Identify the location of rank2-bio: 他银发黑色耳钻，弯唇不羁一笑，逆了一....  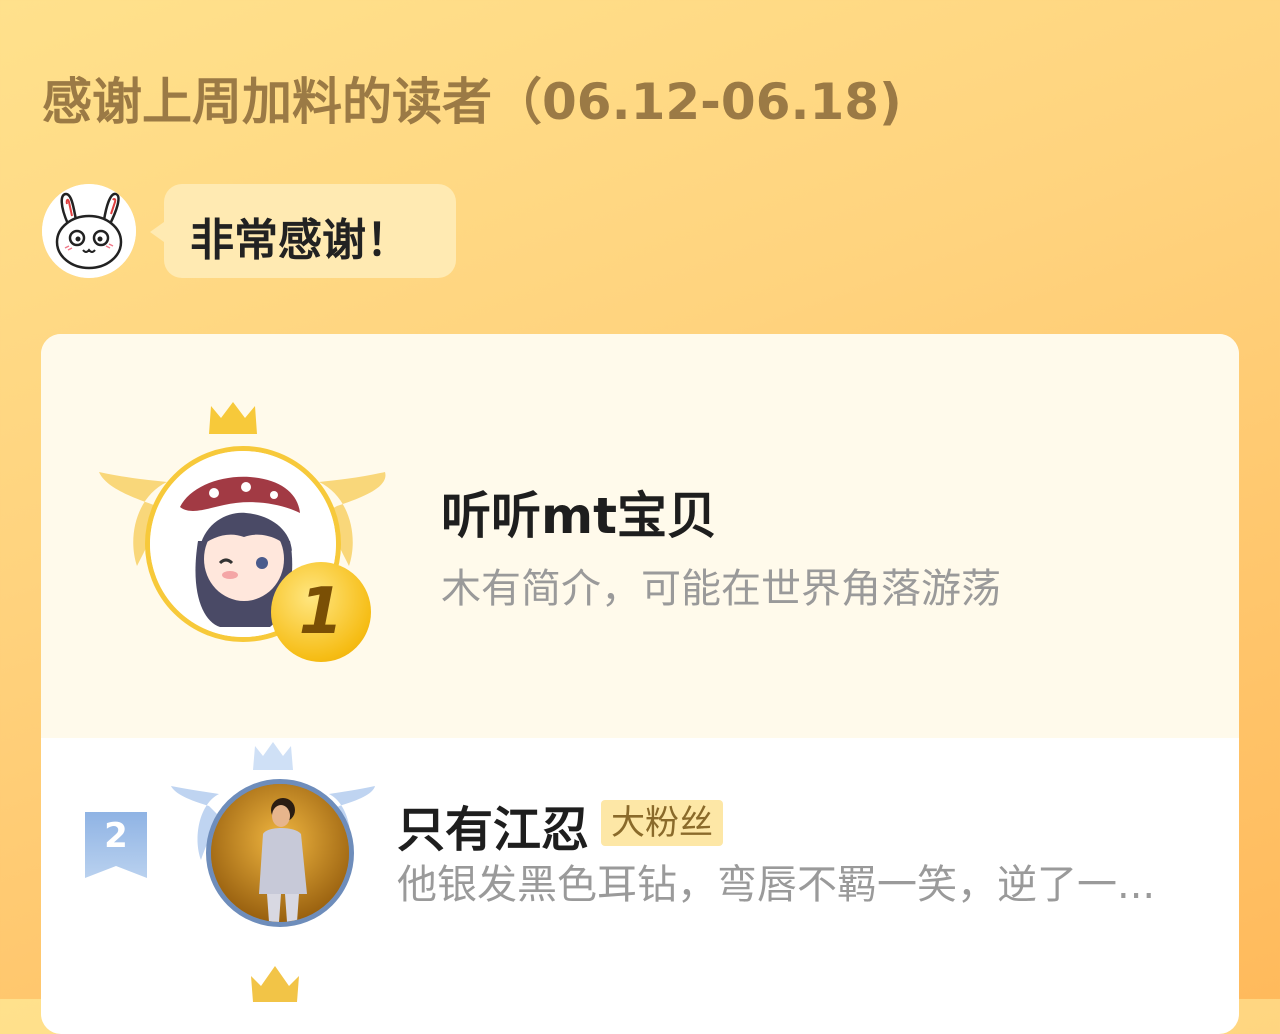
(776, 885).